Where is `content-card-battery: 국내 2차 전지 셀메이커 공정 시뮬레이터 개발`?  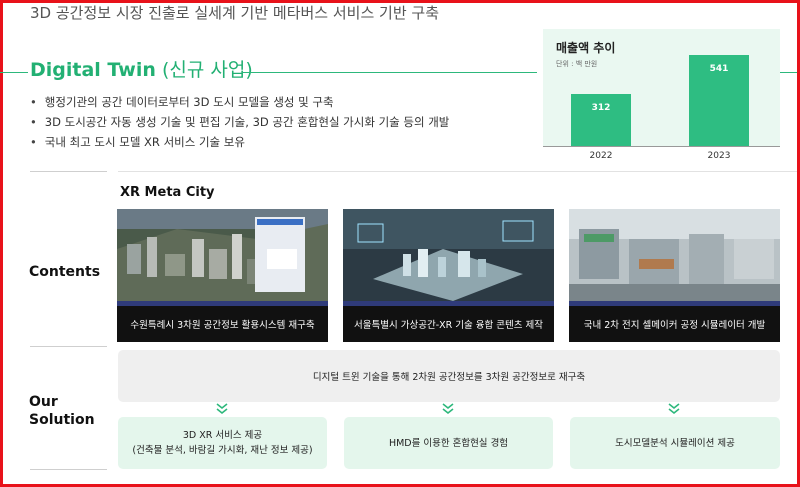 content-card-battery: 국내 2차 전지 셀메이커 공정 시뮬레이터 개발 is located at coordinates (674, 275).